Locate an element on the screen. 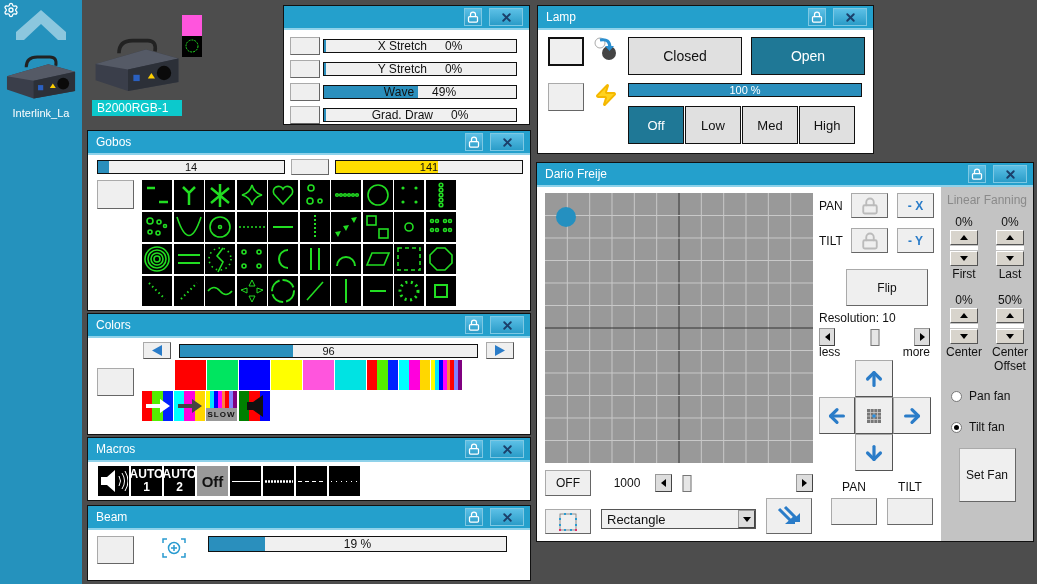  right-button is located at coordinates (912, 415).